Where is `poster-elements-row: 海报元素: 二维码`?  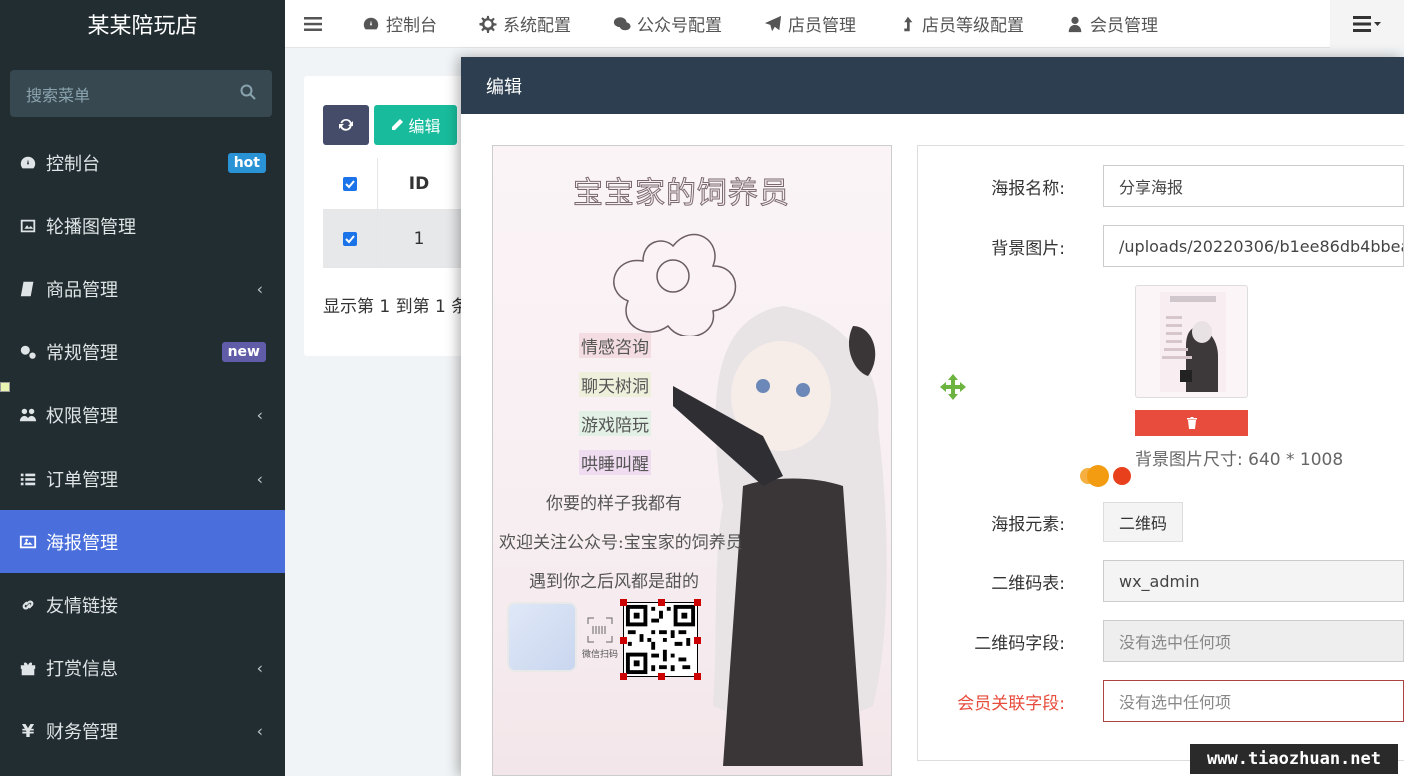 poster-elements-row: 海报元素: 二维码 is located at coordinates (1160, 522).